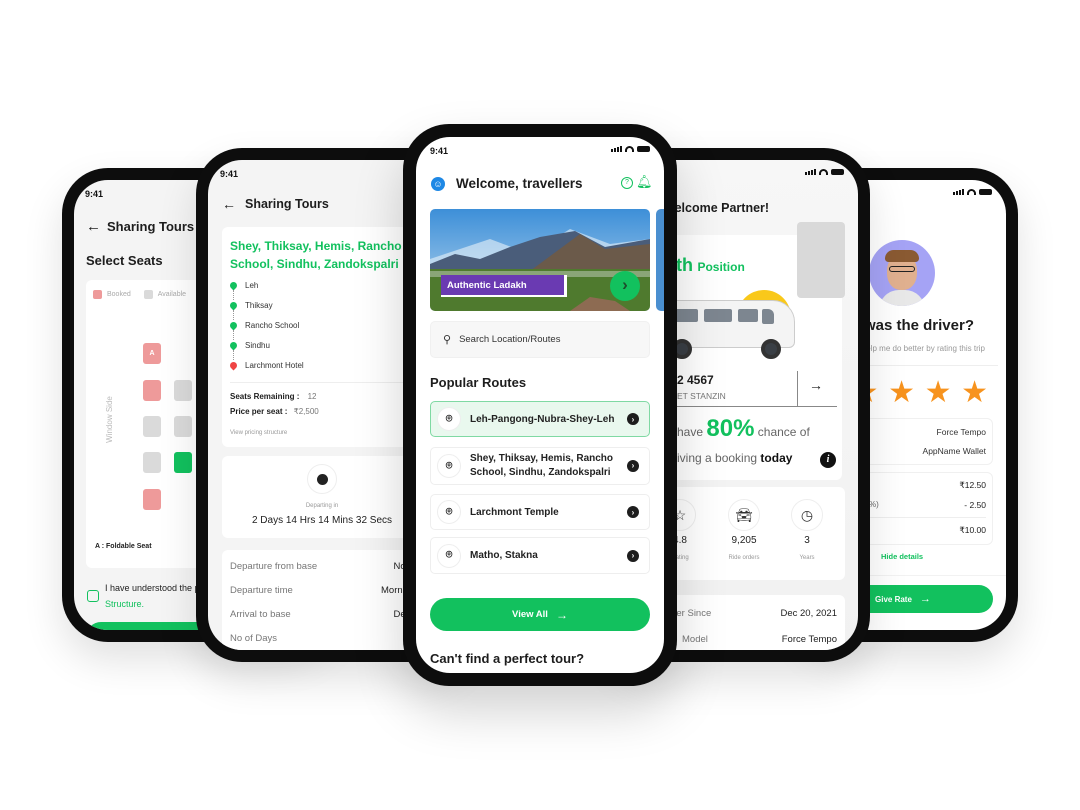  I want to click on foldable-seat-note: A : Foldable Seat, so click(123, 546).